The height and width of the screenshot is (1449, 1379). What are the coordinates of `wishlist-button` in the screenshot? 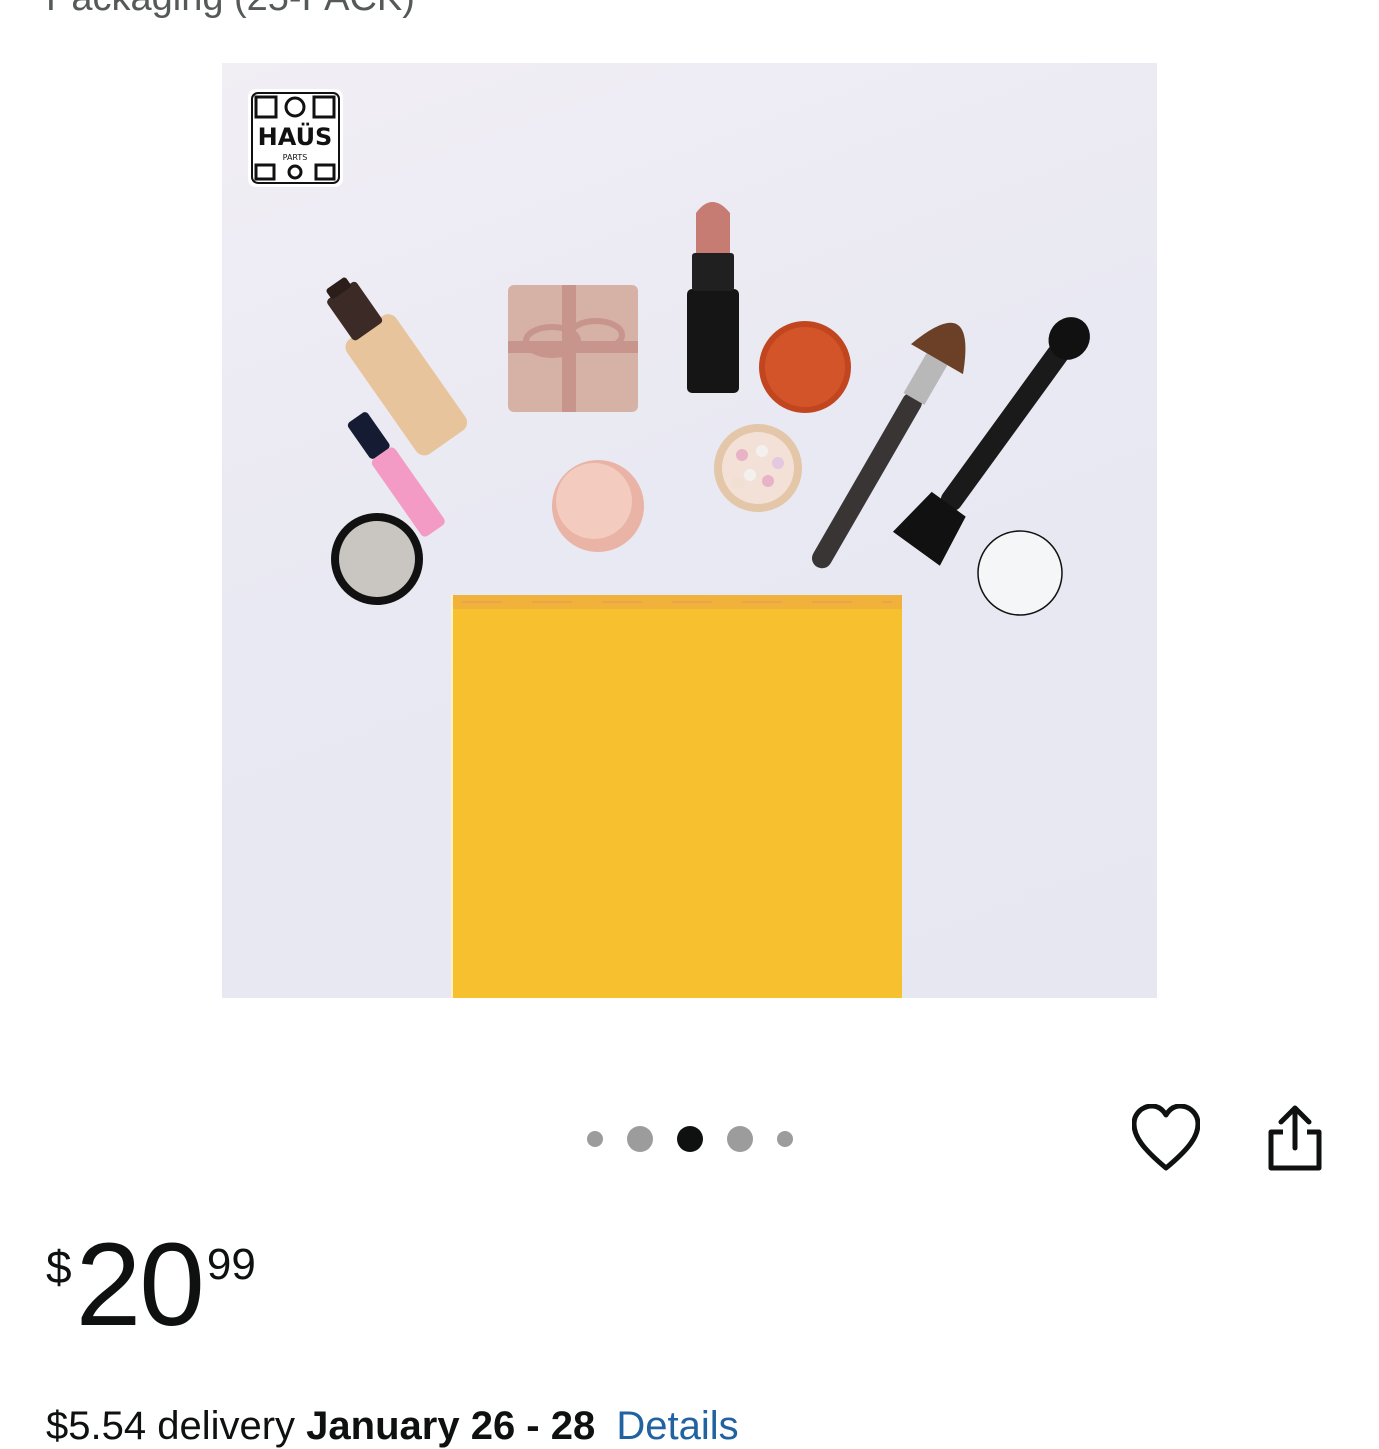 It's located at (1166, 1138).